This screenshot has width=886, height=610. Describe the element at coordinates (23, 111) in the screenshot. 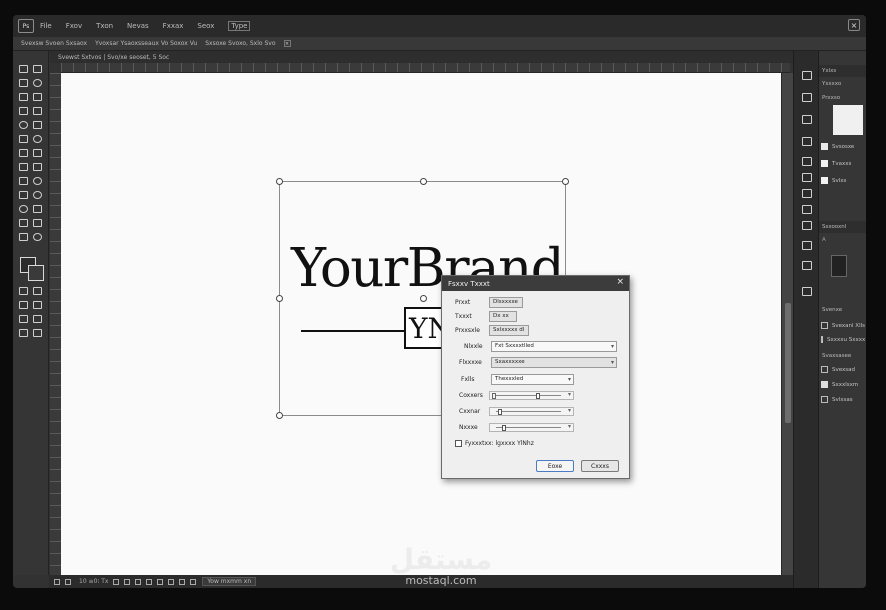

I see `crop-tool-icon` at that location.